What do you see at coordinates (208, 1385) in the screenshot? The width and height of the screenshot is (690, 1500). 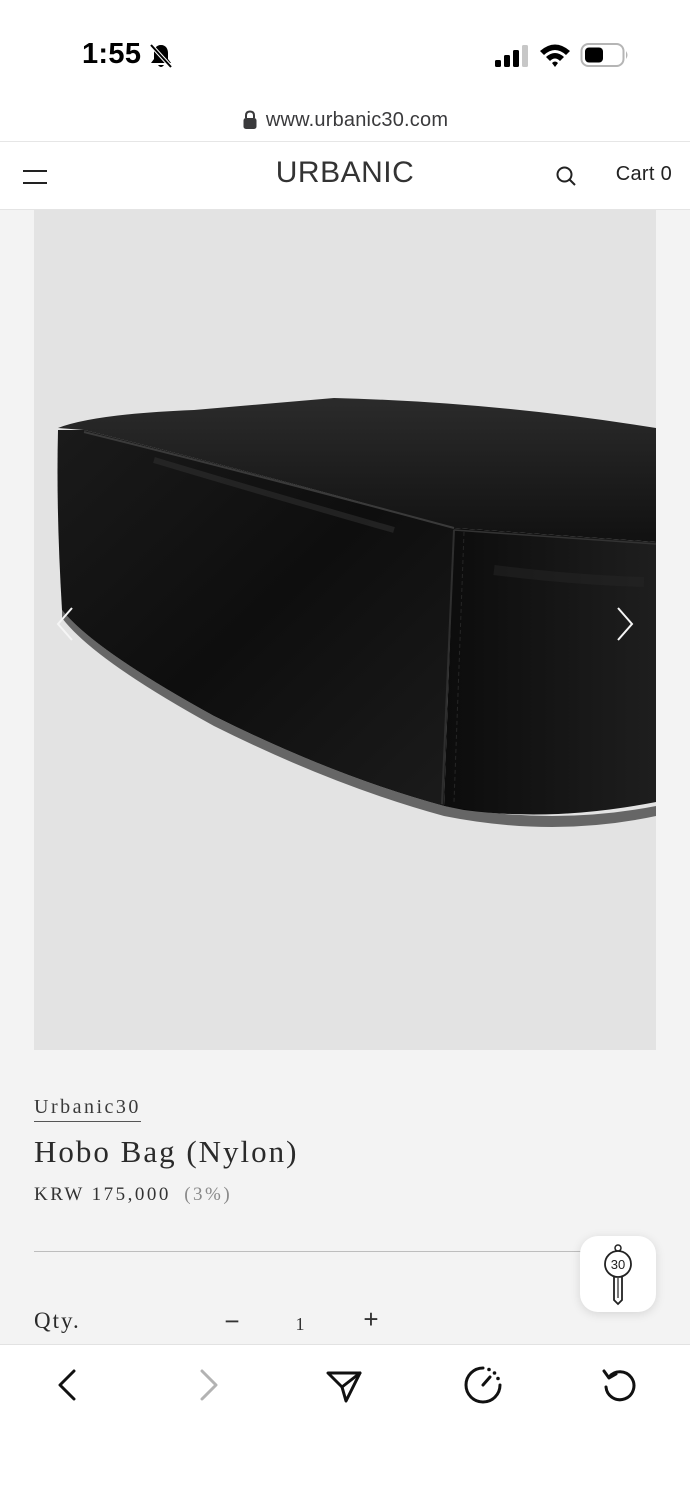 I see `forward-icon` at bounding box center [208, 1385].